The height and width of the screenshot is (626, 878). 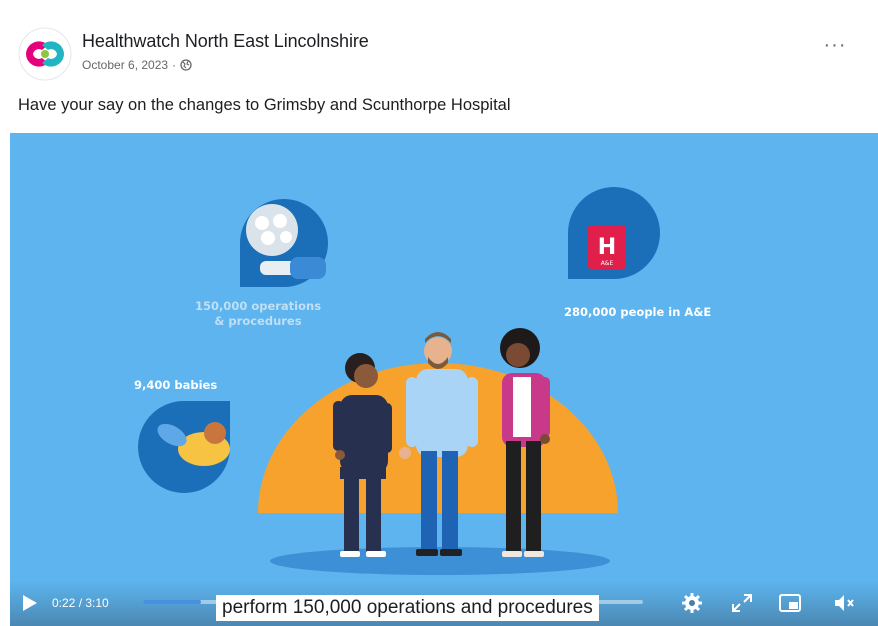 I want to click on expand-icon, so click(x=742, y=603).